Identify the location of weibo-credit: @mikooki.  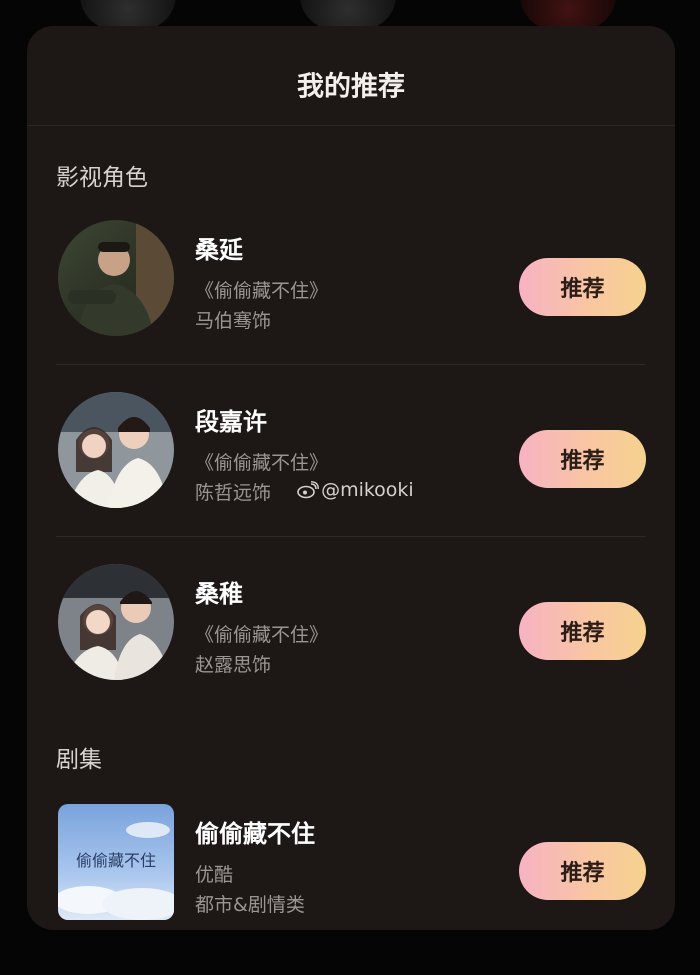
(355, 490).